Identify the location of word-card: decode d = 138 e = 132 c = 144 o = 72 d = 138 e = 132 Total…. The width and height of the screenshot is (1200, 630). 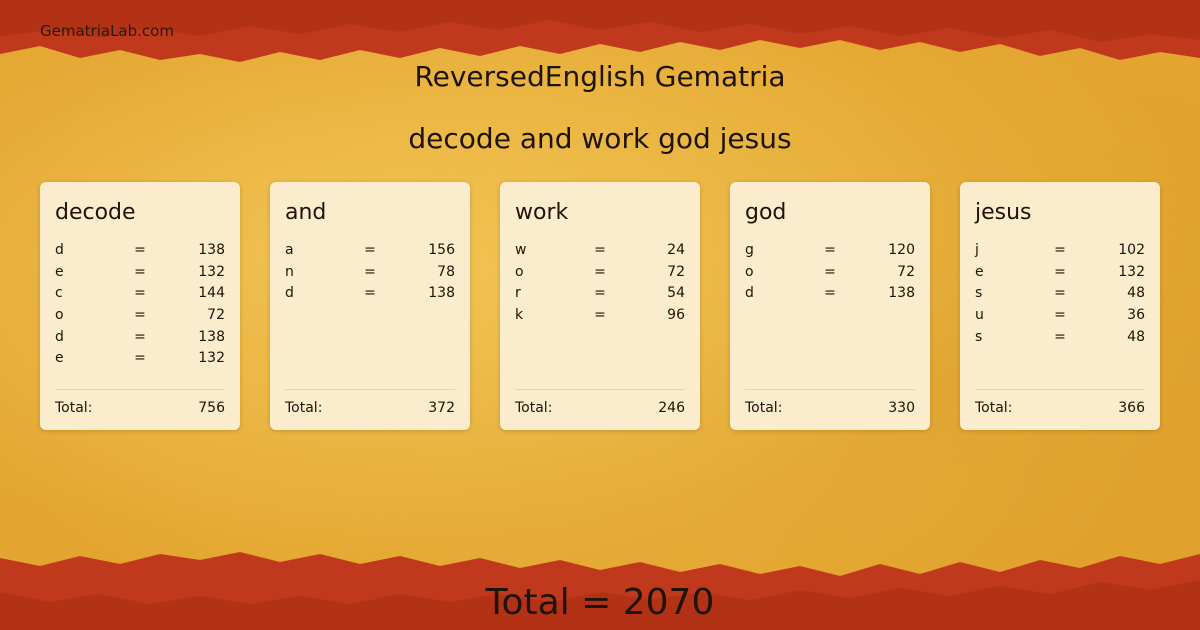
(140, 306).